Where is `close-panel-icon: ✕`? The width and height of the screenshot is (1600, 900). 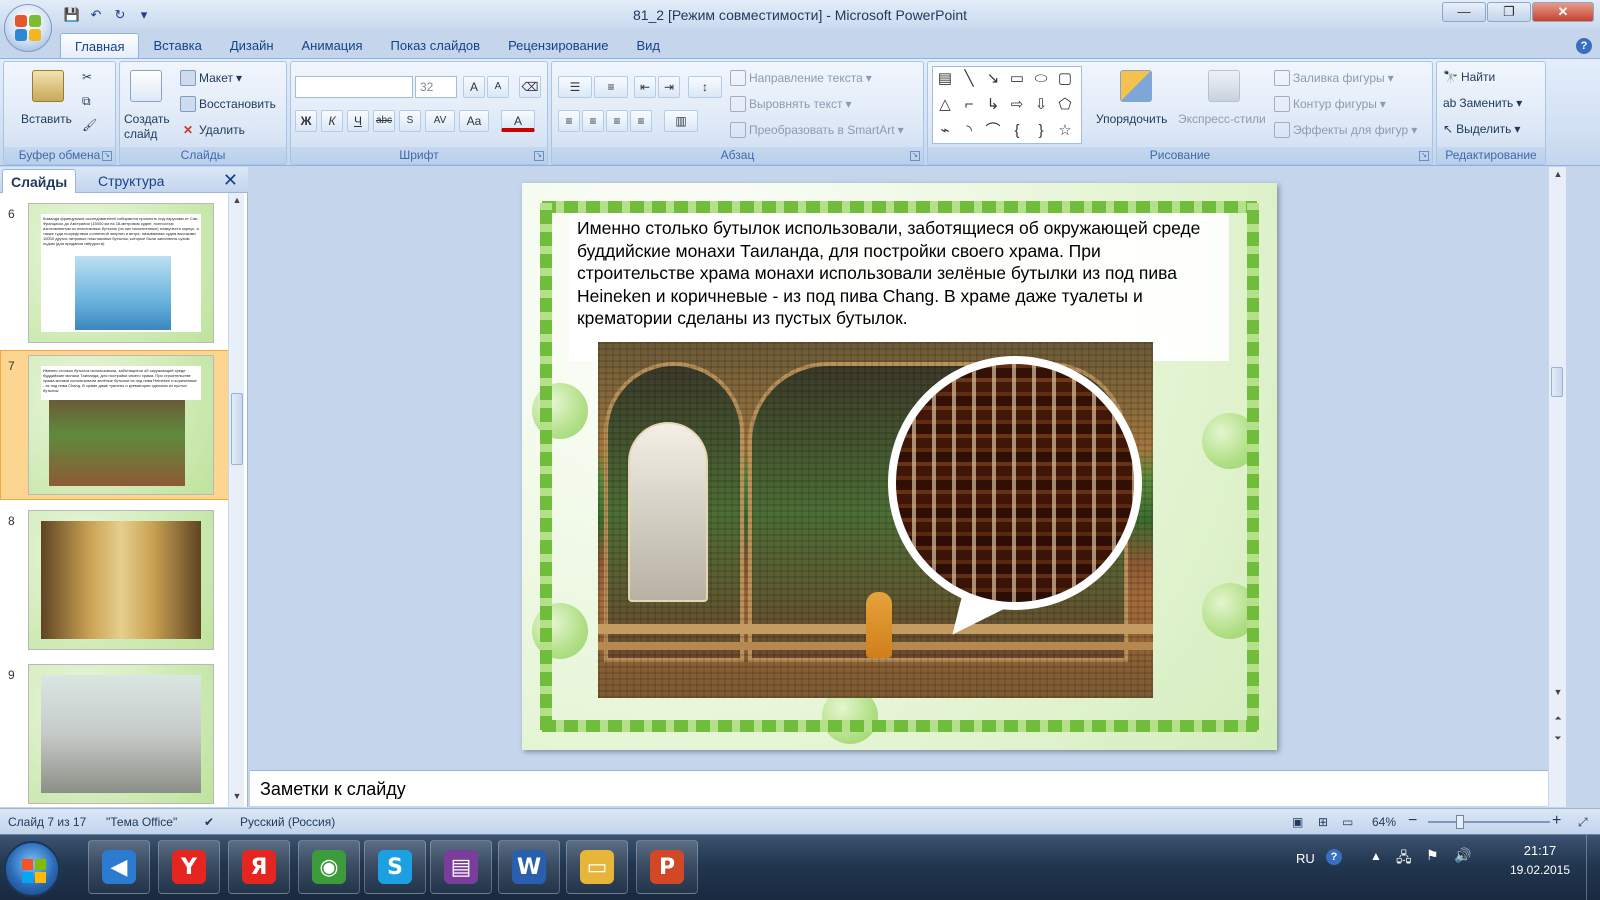
close-panel-icon: ✕ is located at coordinates (230, 180).